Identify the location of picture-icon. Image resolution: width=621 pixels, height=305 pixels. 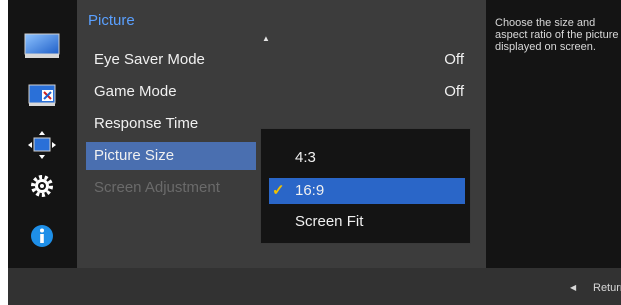
(42, 46).